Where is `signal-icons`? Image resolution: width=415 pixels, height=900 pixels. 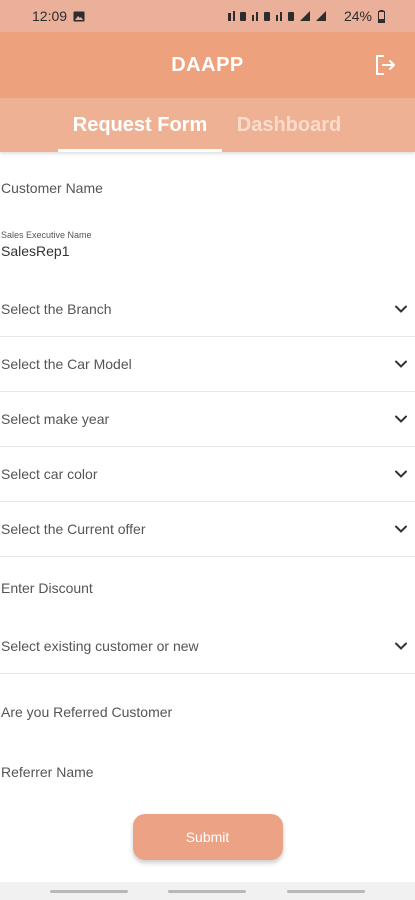 signal-icons is located at coordinates (276, 16).